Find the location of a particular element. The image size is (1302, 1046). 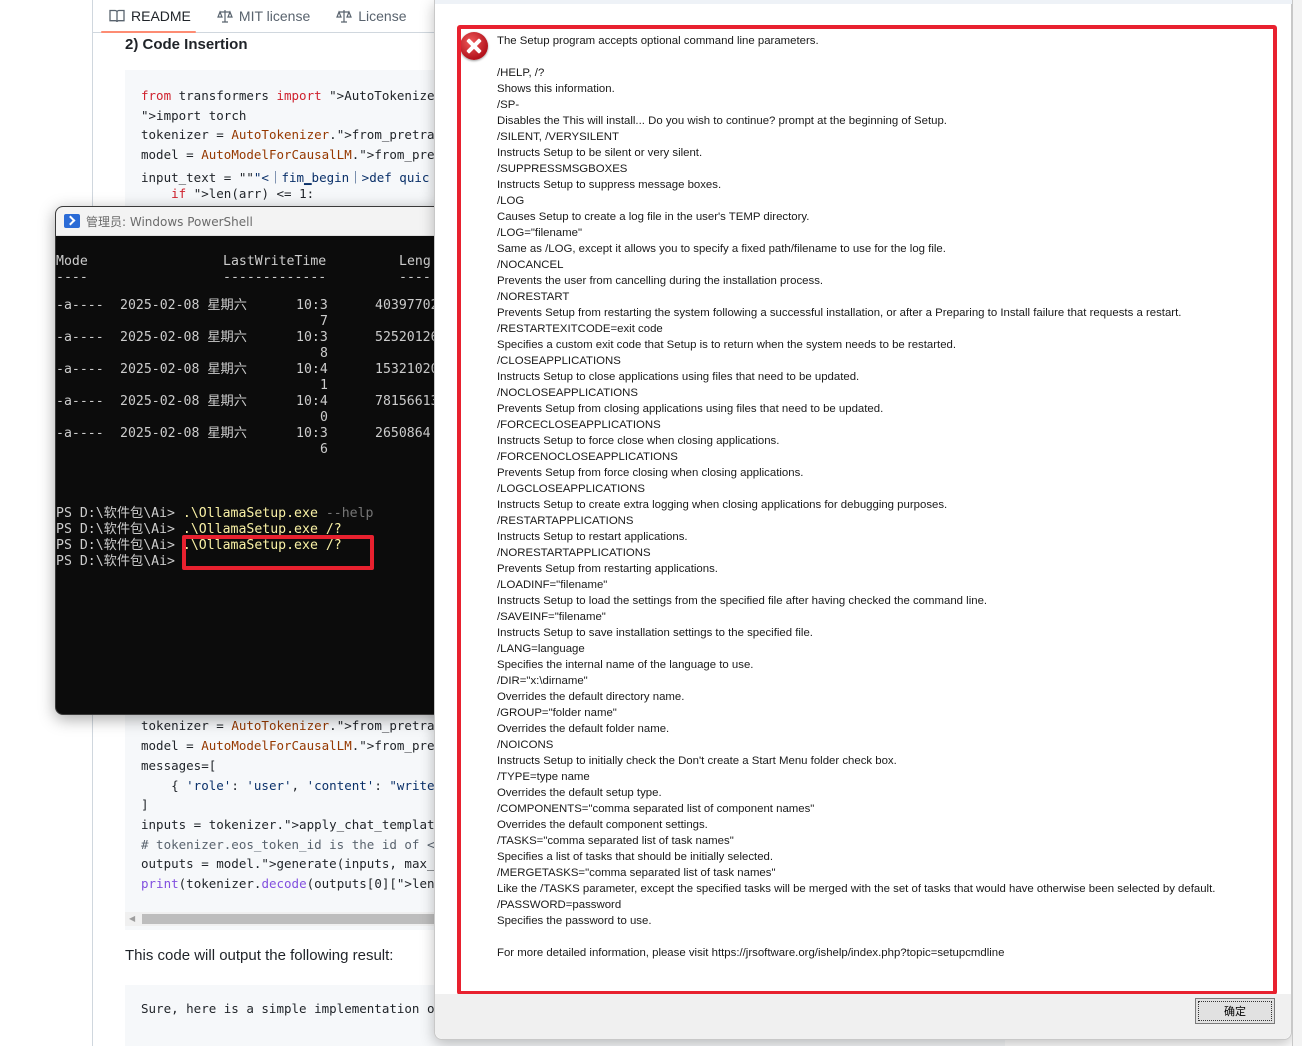

tab-mit-license: MIT license is located at coordinates (260, 16).